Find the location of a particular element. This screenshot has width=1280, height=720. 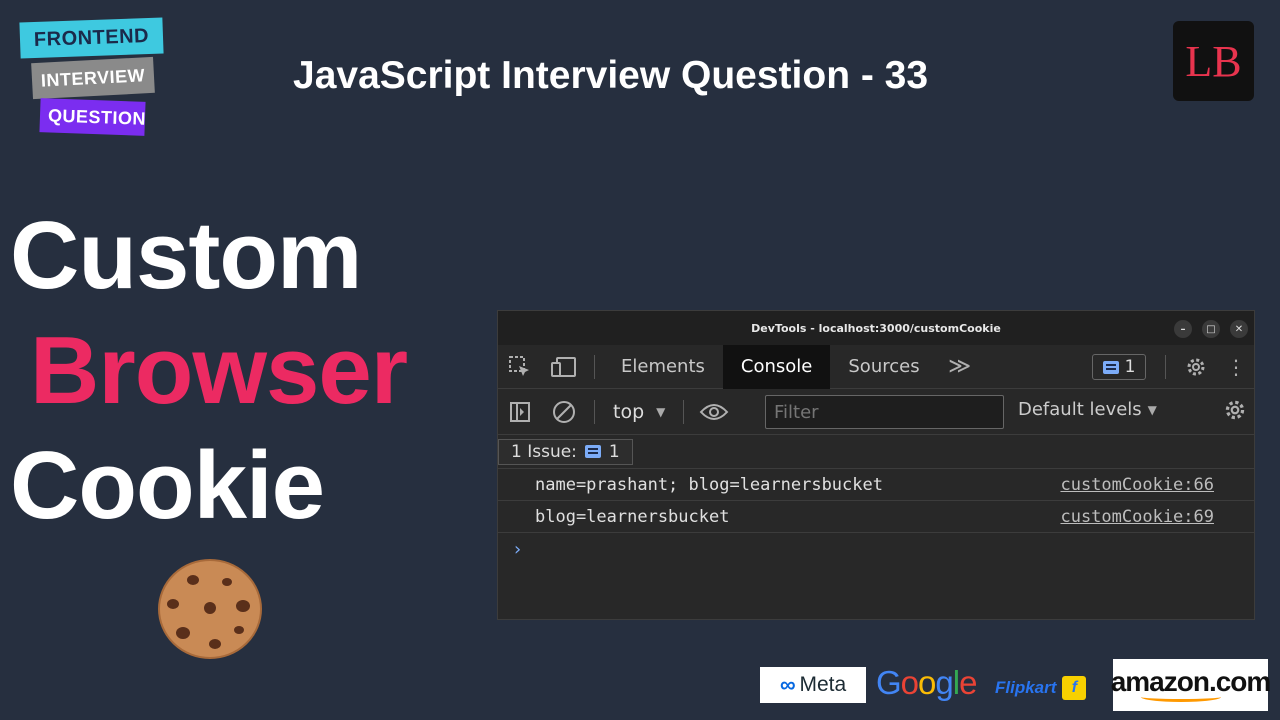

more-tabs-icon: ≫ is located at coordinates (960, 366).